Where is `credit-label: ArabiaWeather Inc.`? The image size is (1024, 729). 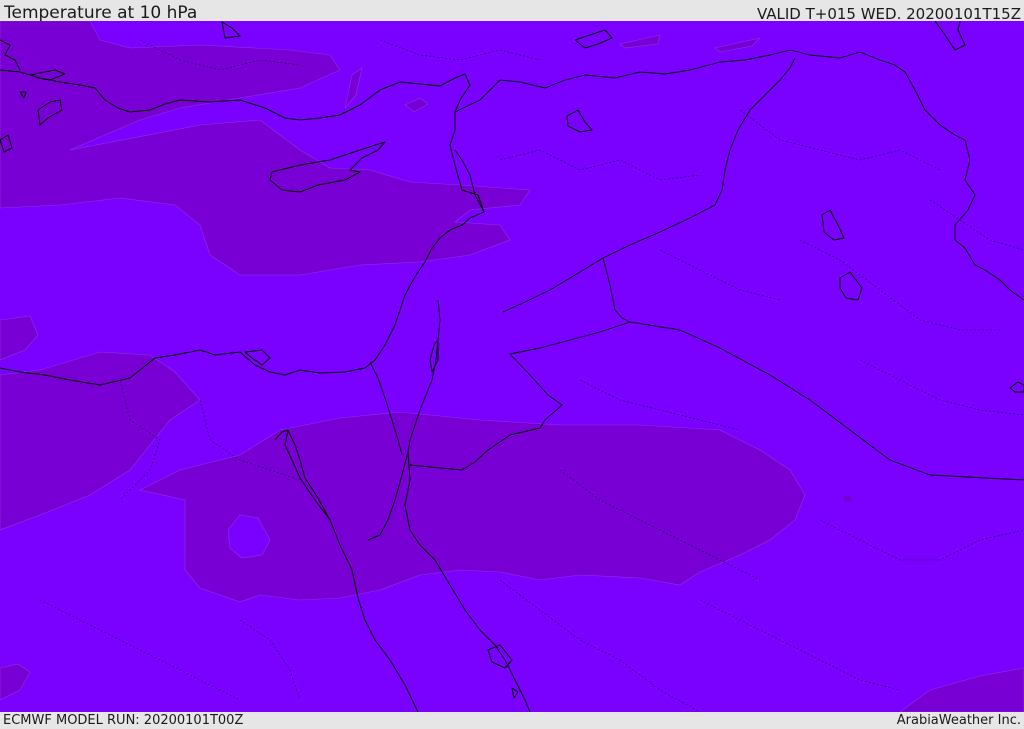 credit-label: ArabiaWeather Inc. is located at coordinates (958, 720).